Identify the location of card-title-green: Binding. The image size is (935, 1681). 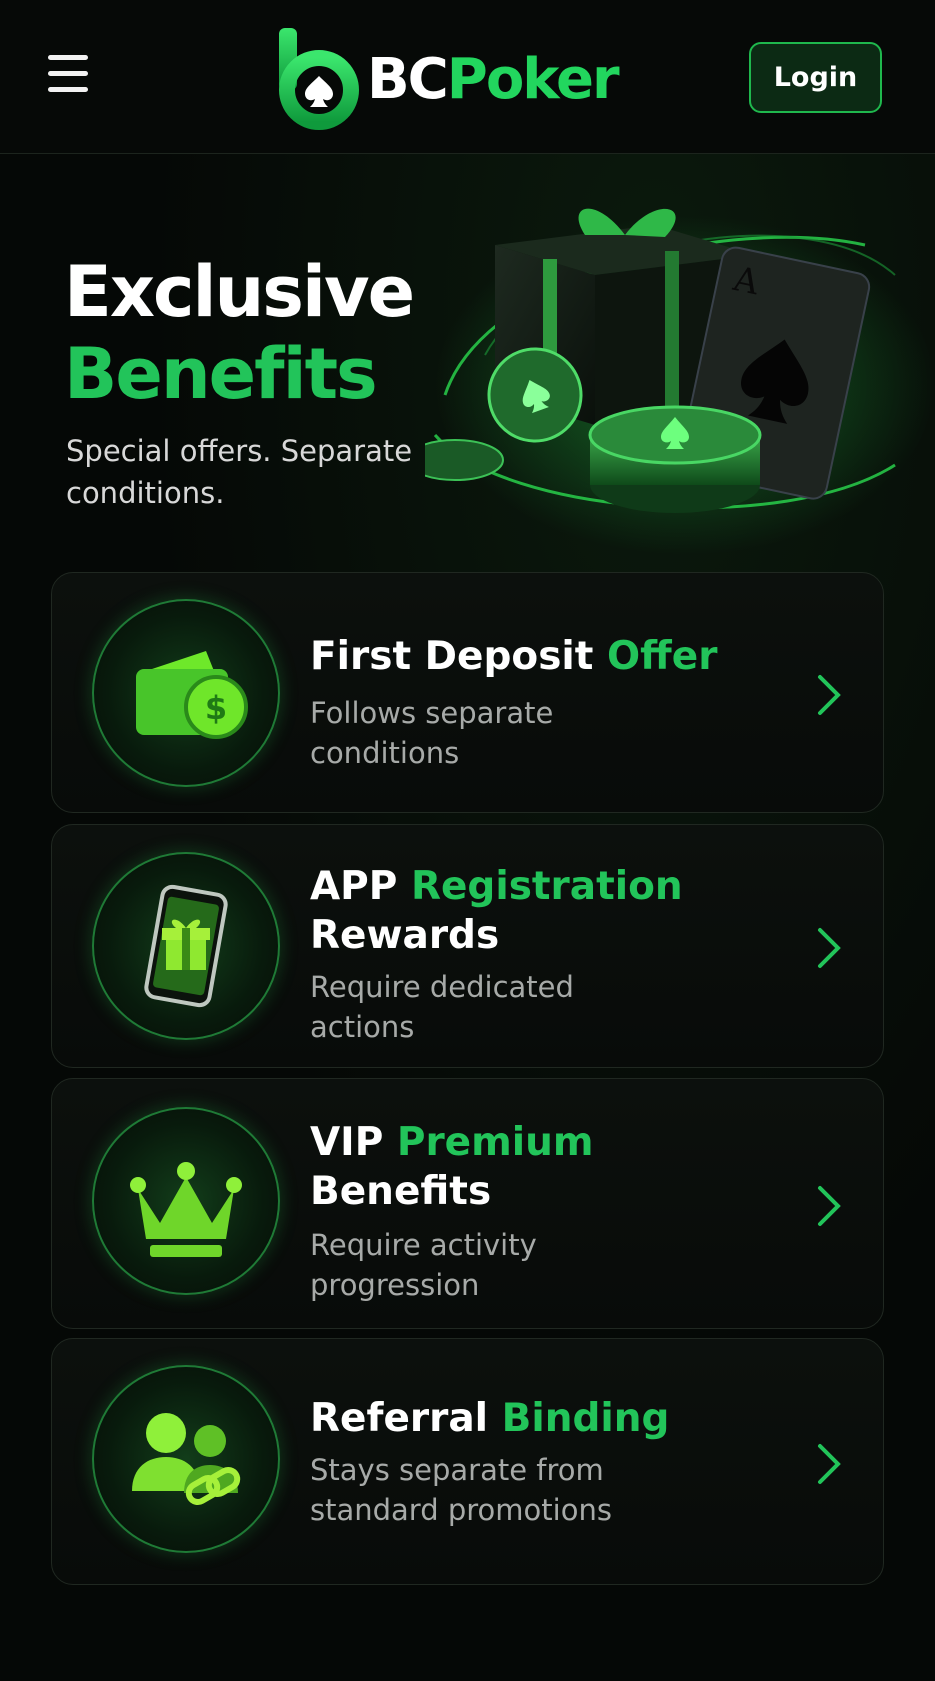
(585, 1418).